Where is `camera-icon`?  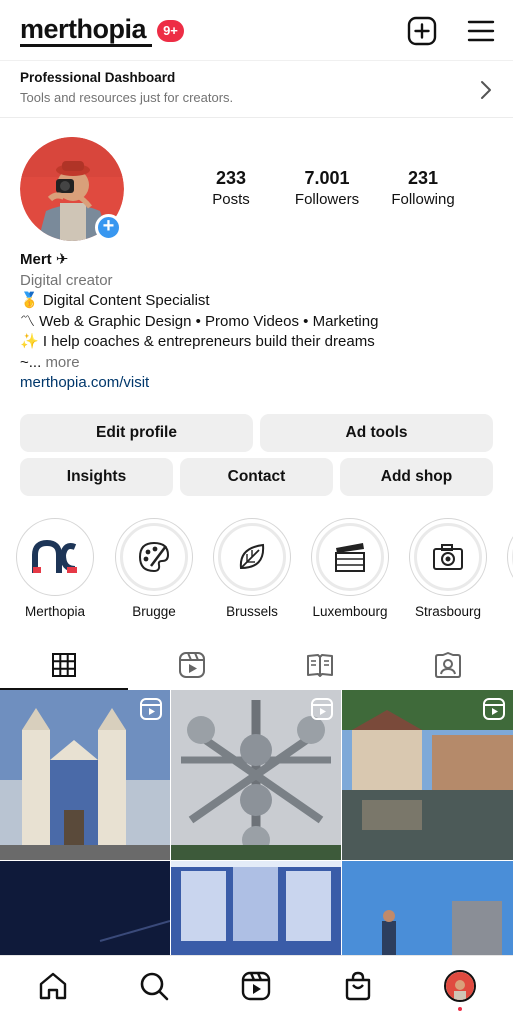
camera-icon is located at coordinates (448, 557).